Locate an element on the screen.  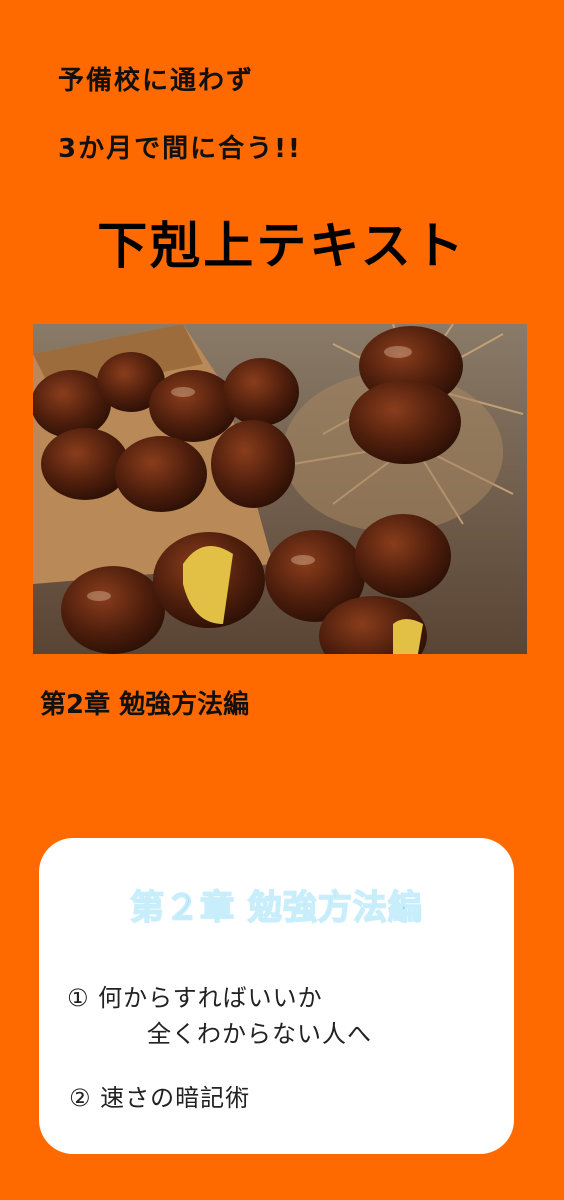
toc-item-1-continuation: 全くわからない人へ is located at coordinates (259, 1034).